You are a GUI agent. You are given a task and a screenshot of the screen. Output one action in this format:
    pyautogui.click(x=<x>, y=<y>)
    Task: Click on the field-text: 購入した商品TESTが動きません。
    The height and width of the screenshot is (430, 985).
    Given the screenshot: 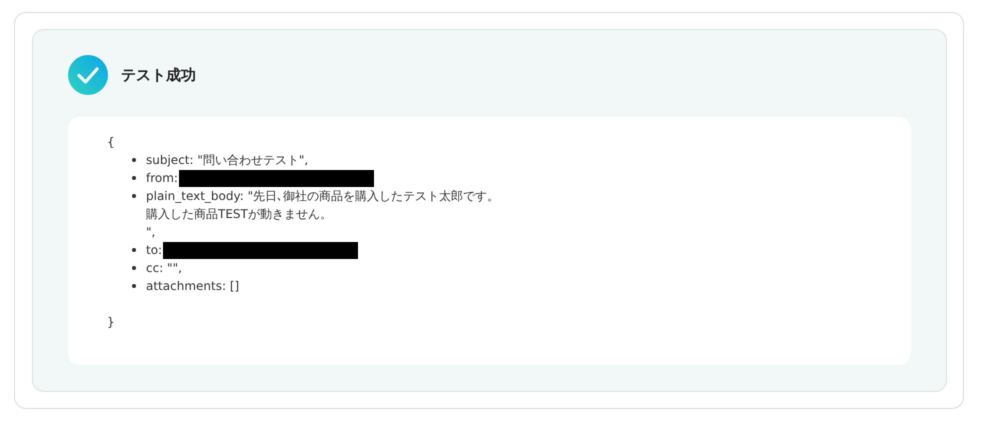 What is the action you would take?
    pyautogui.click(x=239, y=214)
    